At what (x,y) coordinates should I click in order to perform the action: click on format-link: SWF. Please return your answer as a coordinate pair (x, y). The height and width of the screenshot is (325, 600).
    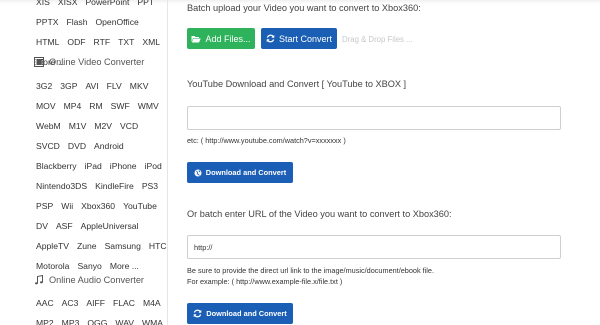
    Looking at the image, I should click on (120, 106).